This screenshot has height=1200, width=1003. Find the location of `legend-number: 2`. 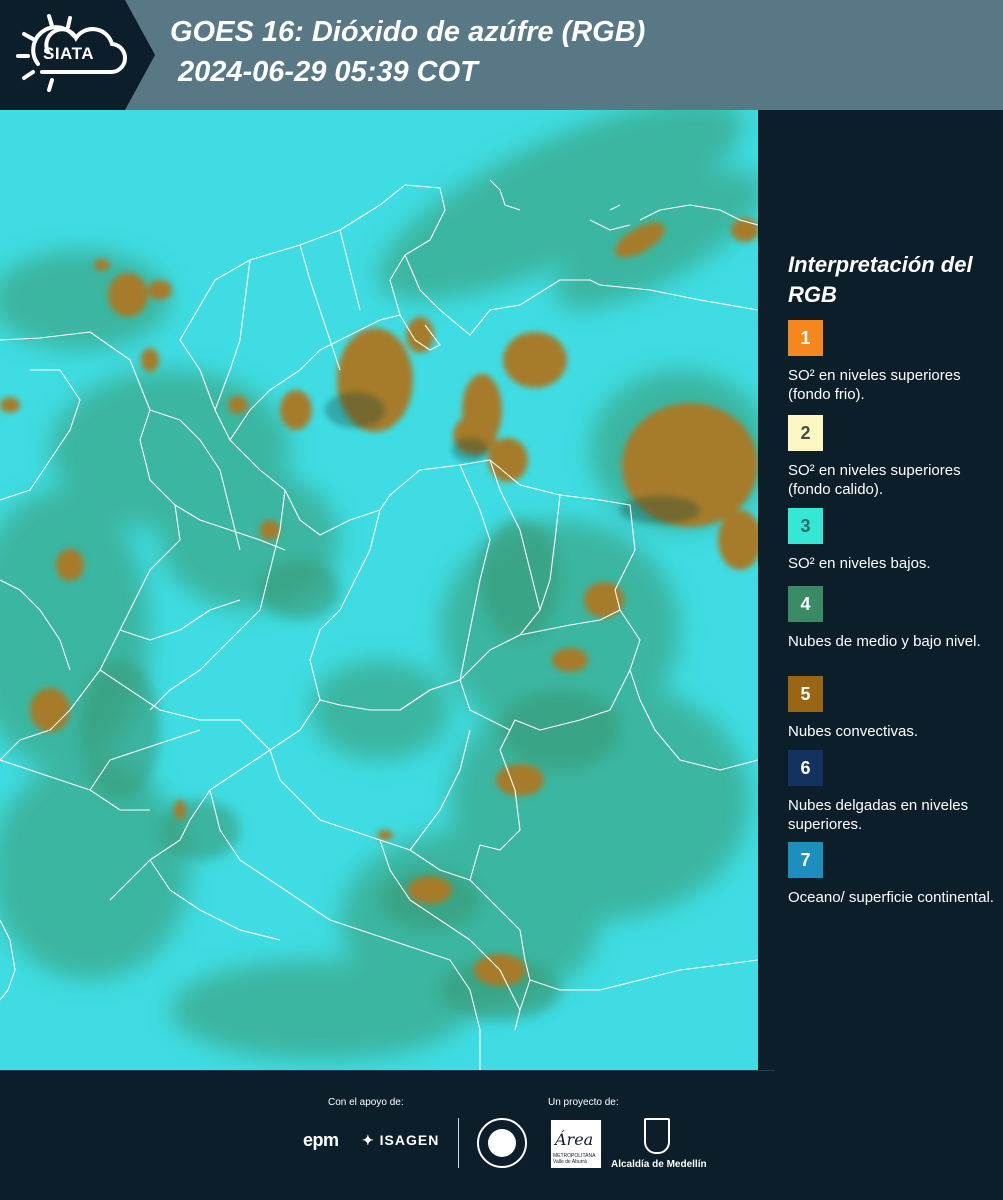

legend-number: 2 is located at coordinates (805, 432).